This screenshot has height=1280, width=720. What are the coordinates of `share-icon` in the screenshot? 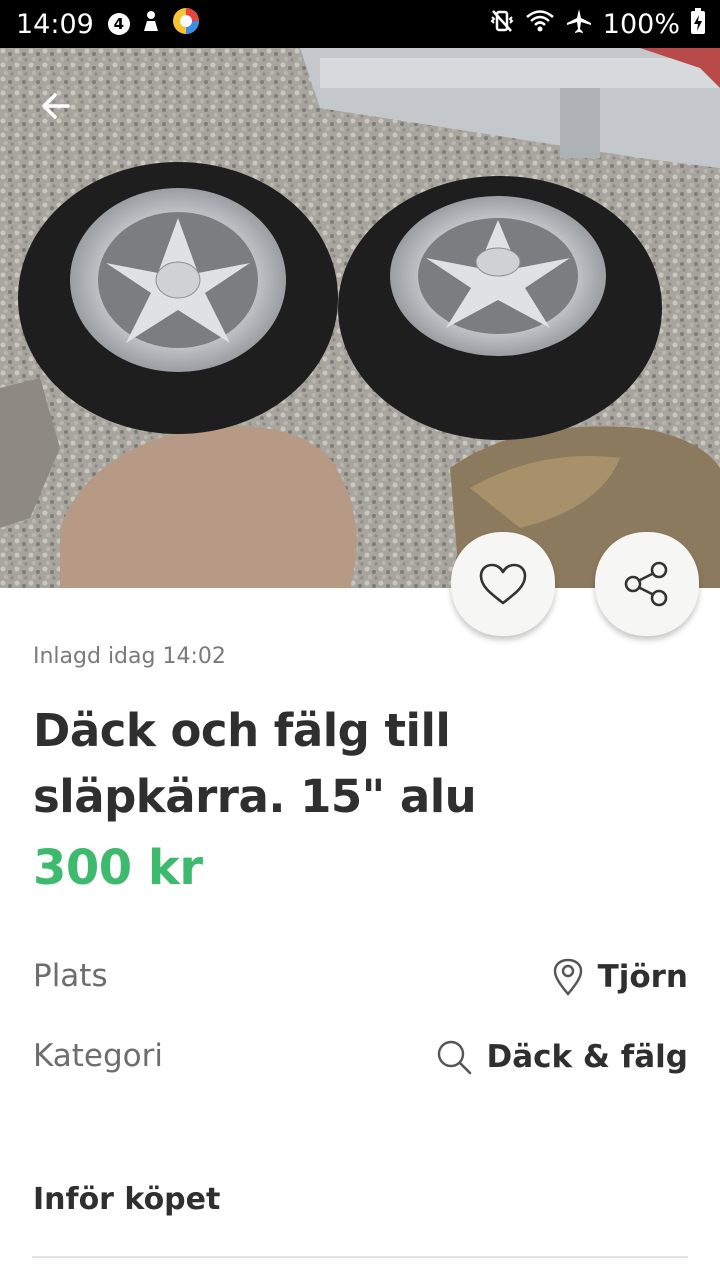 It's located at (646, 584).